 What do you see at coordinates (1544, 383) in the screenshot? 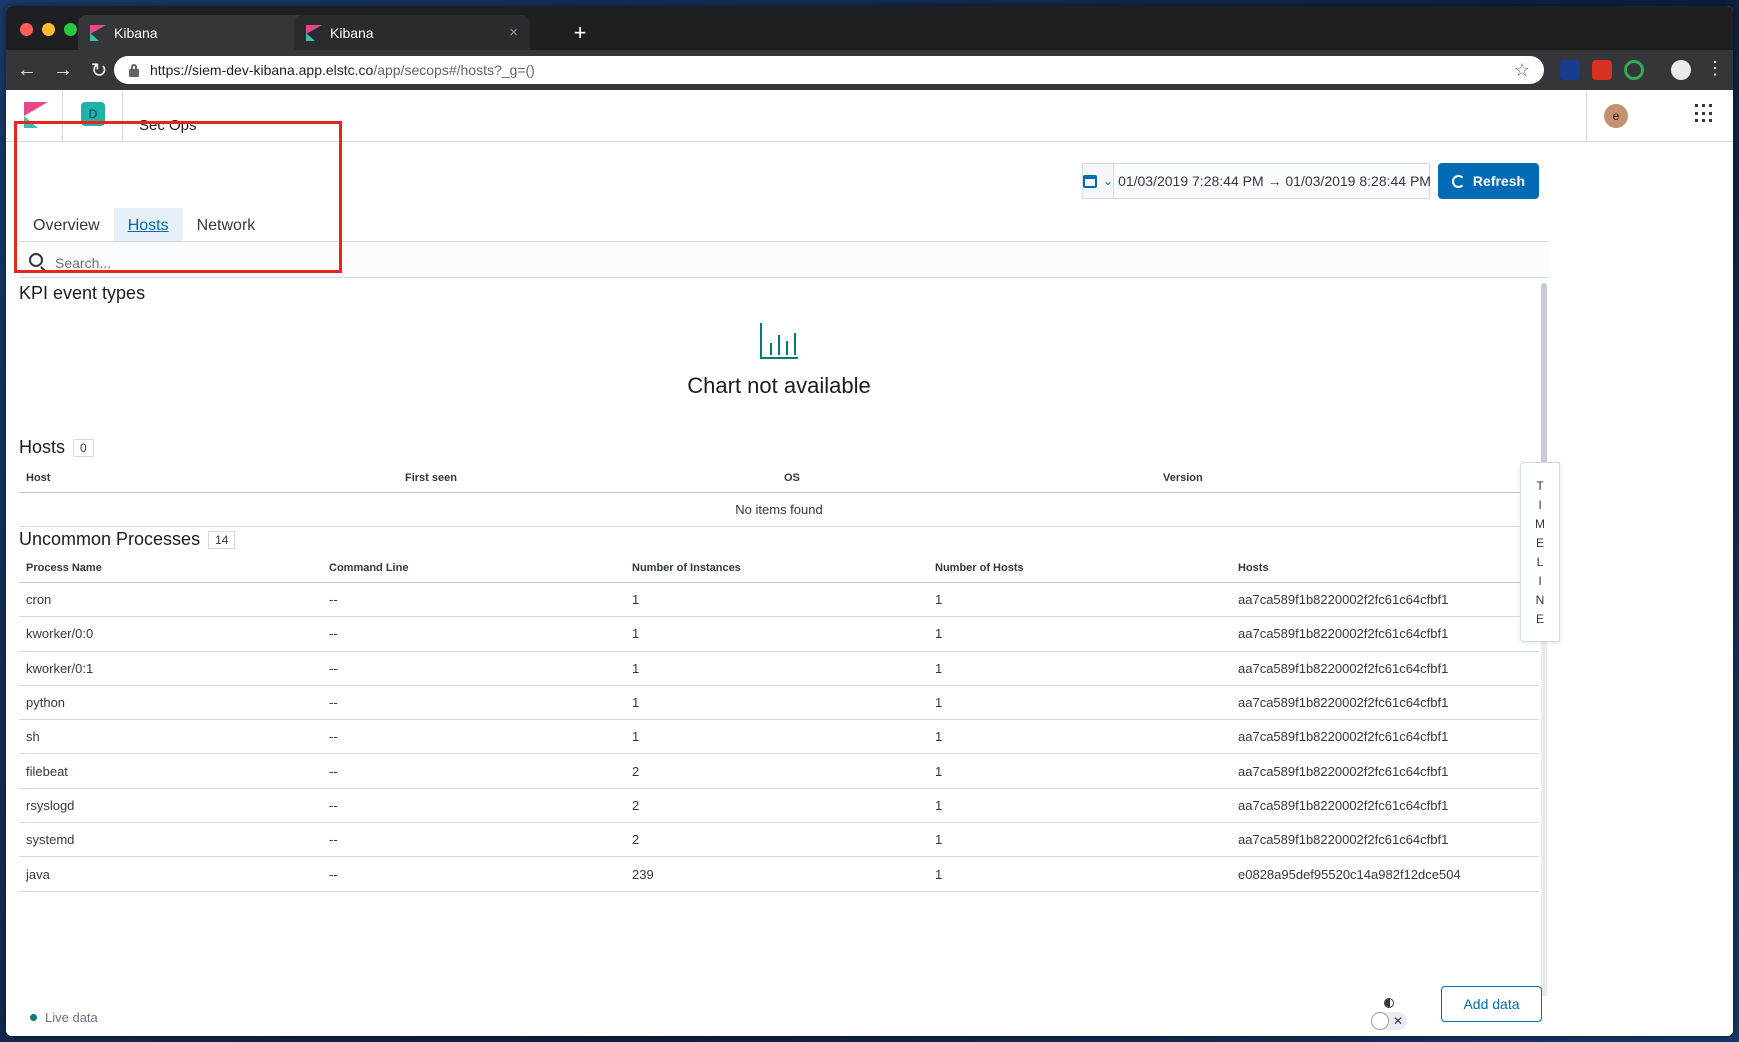
I see `scrollbar-thumb` at bounding box center [1544, 383].